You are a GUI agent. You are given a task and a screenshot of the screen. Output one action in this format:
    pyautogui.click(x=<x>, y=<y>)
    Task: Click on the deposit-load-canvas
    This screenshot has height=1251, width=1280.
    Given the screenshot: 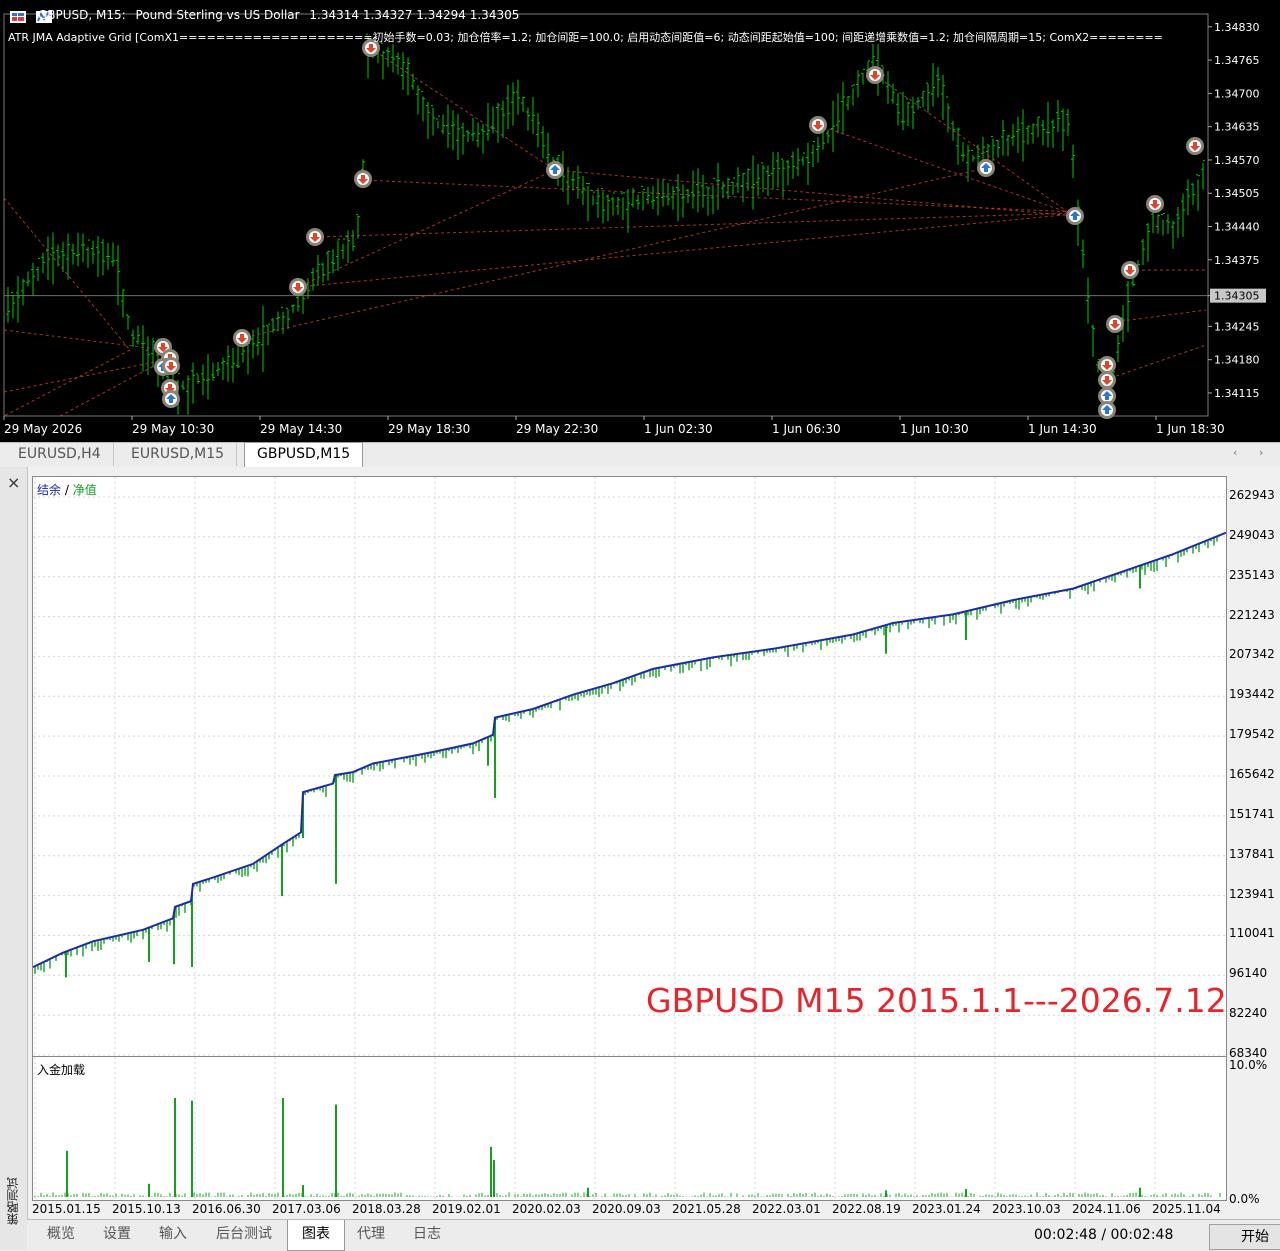 What is the action you would take?
    pyautogui.click(x=627, y=1128)
    